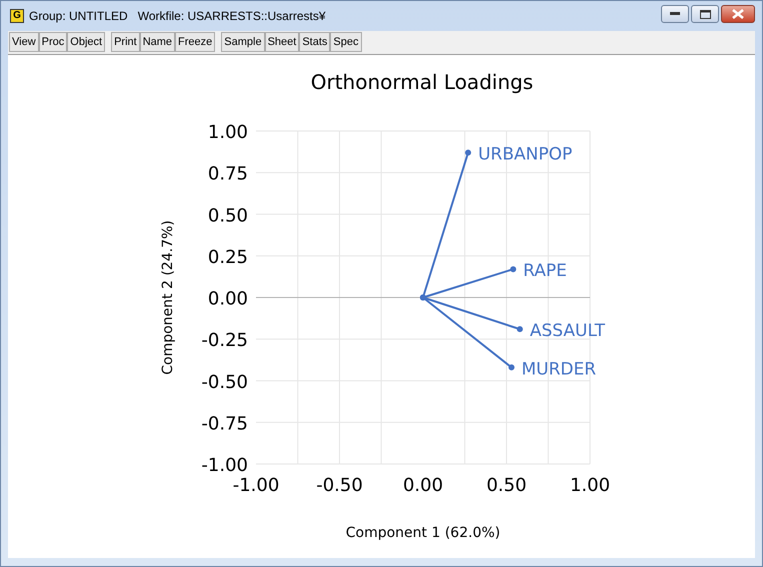 The width and height of the screenshot is (763, 567). Describe the element at coordinates (422, 82) in the screenshot. I see `chart-title: Orthonormal Loadings` at that location.